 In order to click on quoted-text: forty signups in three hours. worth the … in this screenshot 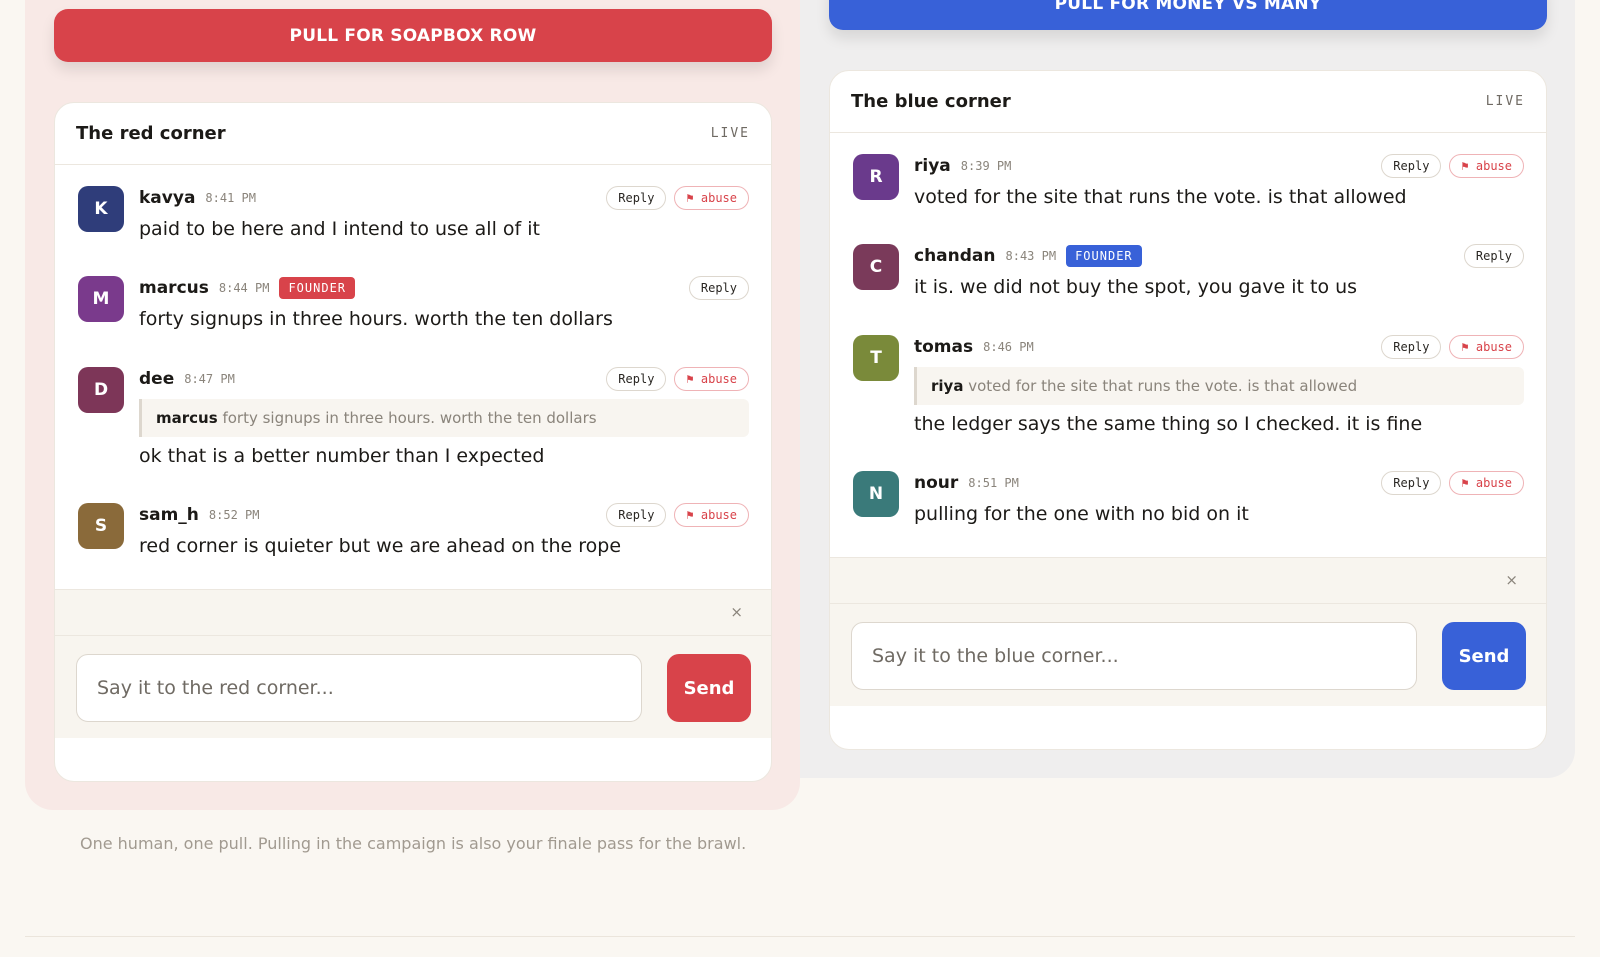, I will do `click(409, 418)`.